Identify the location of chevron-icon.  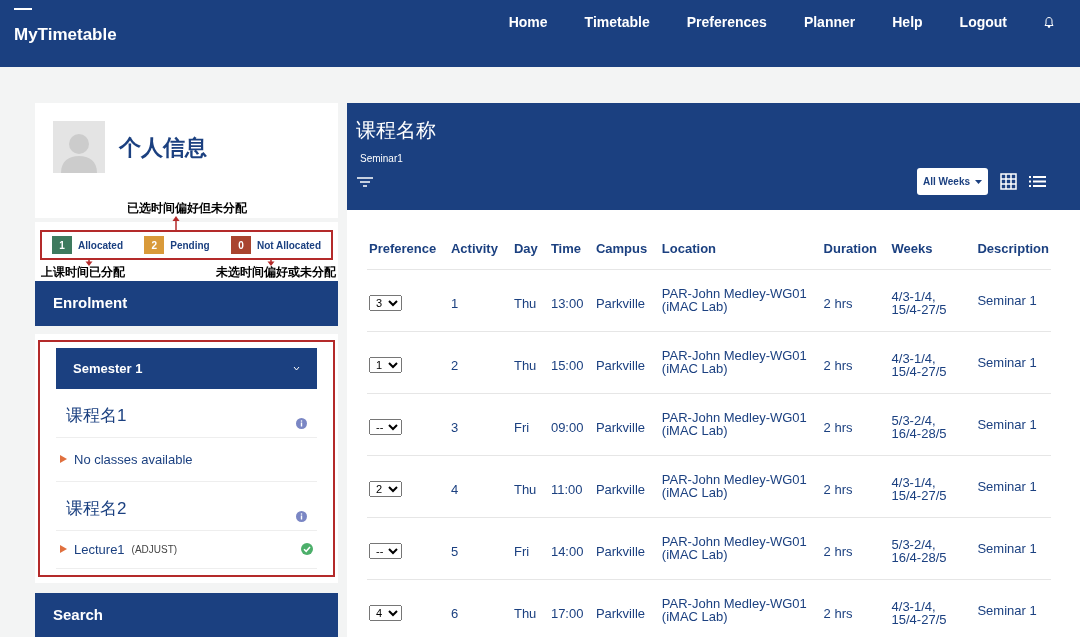
(296, 368).